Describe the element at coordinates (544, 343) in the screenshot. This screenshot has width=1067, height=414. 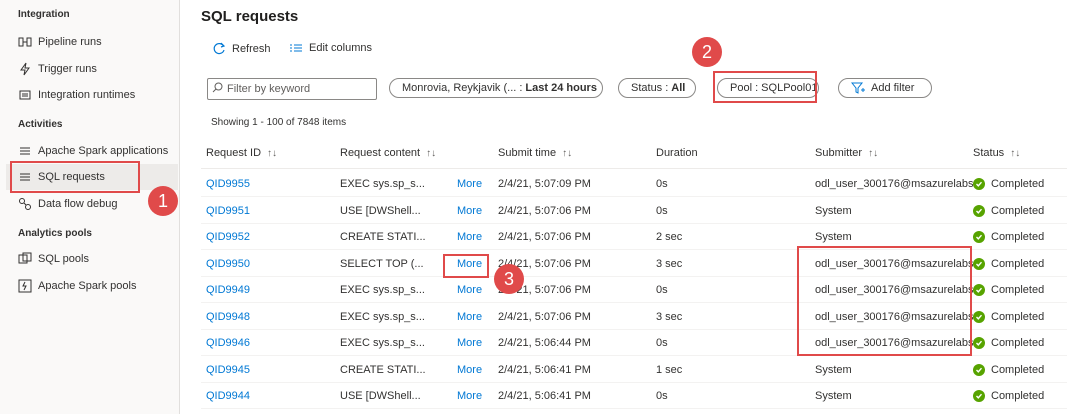
I see `submit-time: 2/4/21, 5:06:44 PM` at that location.